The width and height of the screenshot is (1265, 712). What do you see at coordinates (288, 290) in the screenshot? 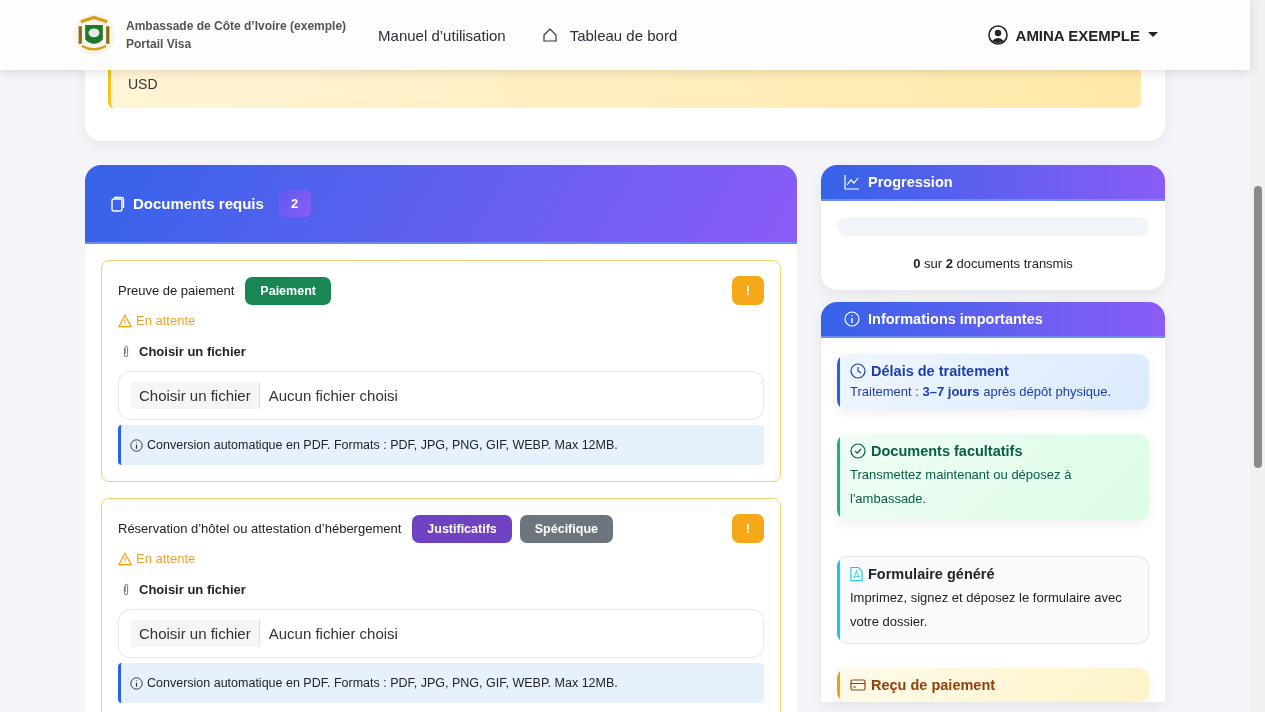
I see `category-tag: Paiement` at bounding box center [288, 290].